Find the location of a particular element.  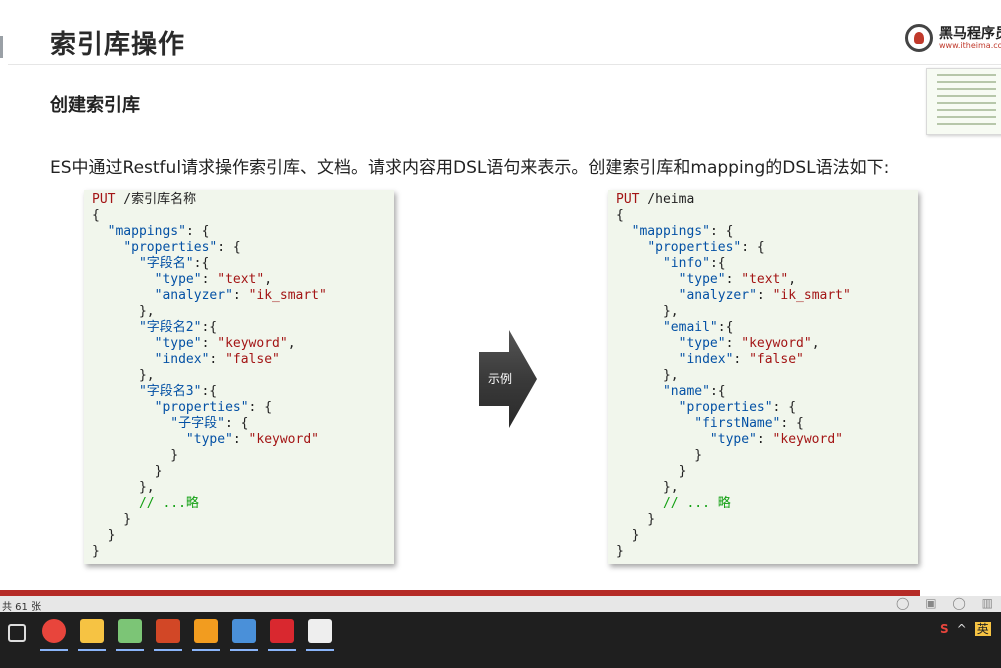

code-line: "index": "false" is located at coordinates (243, 360).